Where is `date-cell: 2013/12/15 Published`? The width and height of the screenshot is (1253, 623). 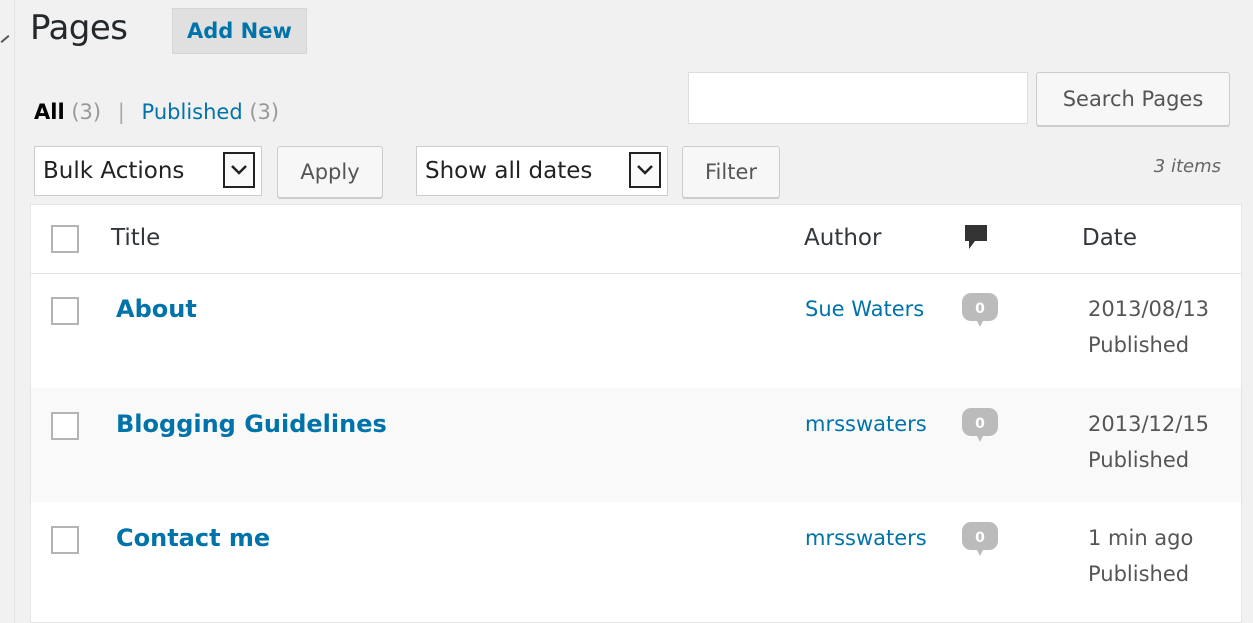
date-cell: 2013/12/15 Published is located at coordinates (1148, 442).